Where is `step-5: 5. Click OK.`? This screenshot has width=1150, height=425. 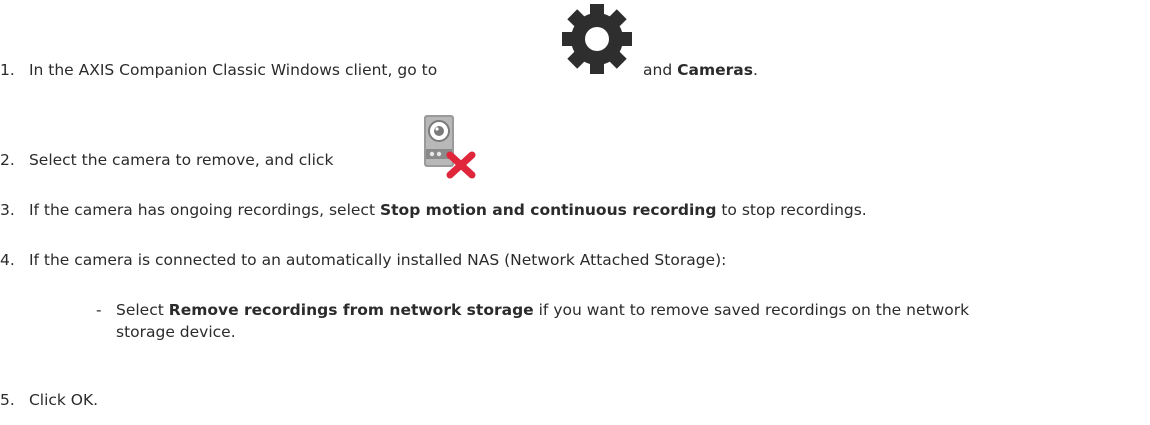 step-5: 5. Click OK. is located at coordinates (49, 400).